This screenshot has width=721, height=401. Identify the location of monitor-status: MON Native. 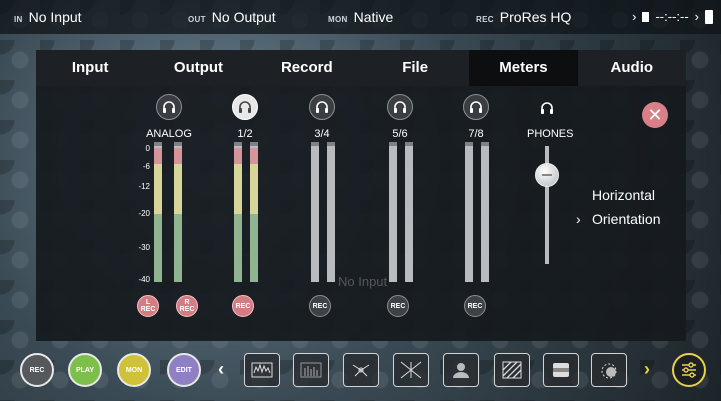
(360, 17).